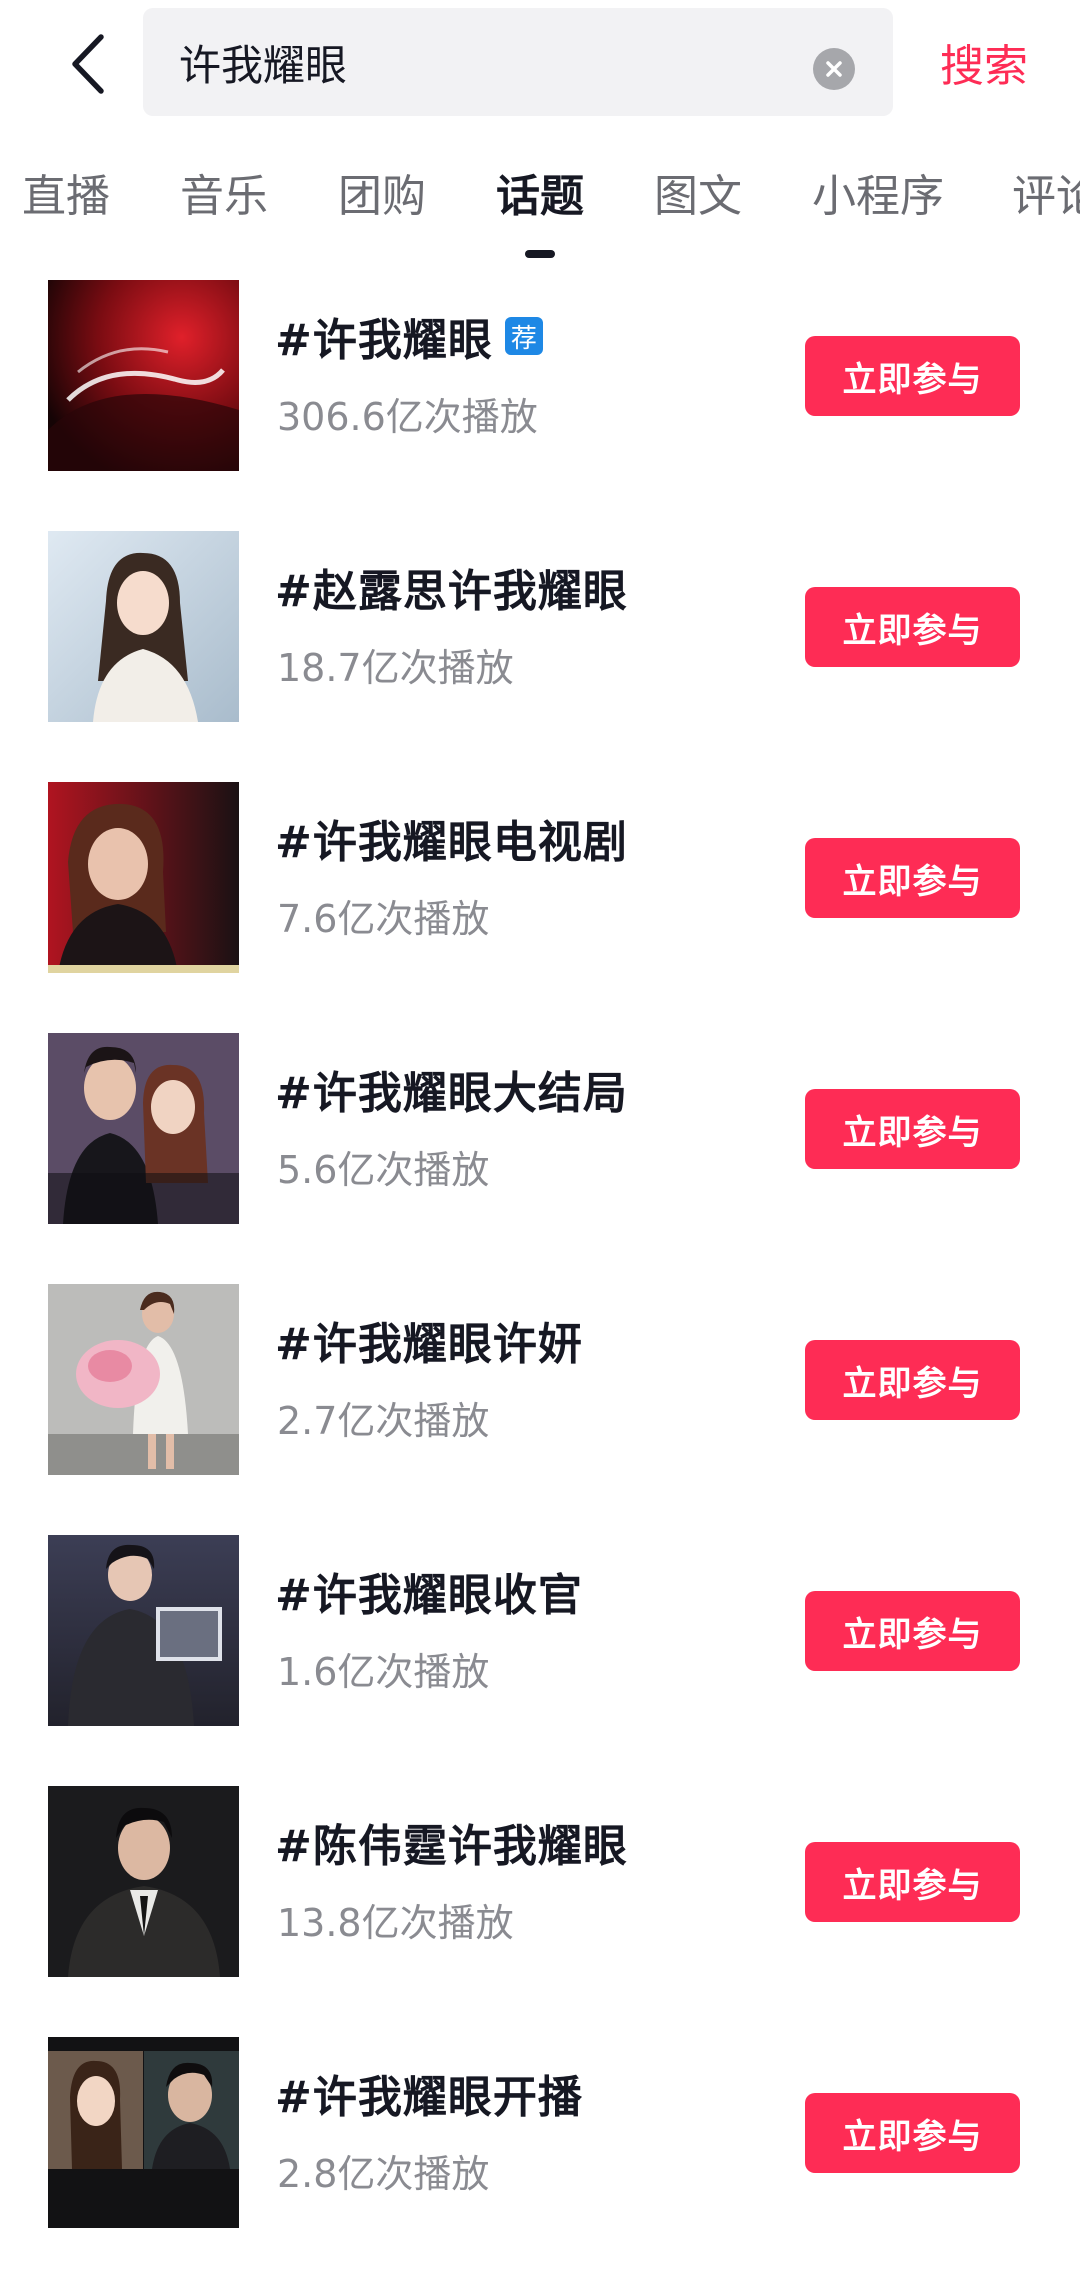 Image resolution: width=1080 pixels, height=2273 pixels. Describe the element at coordinates (429, 1344) in the screenshot. I see `topic-title: #许我耀眼许妍` at that location.